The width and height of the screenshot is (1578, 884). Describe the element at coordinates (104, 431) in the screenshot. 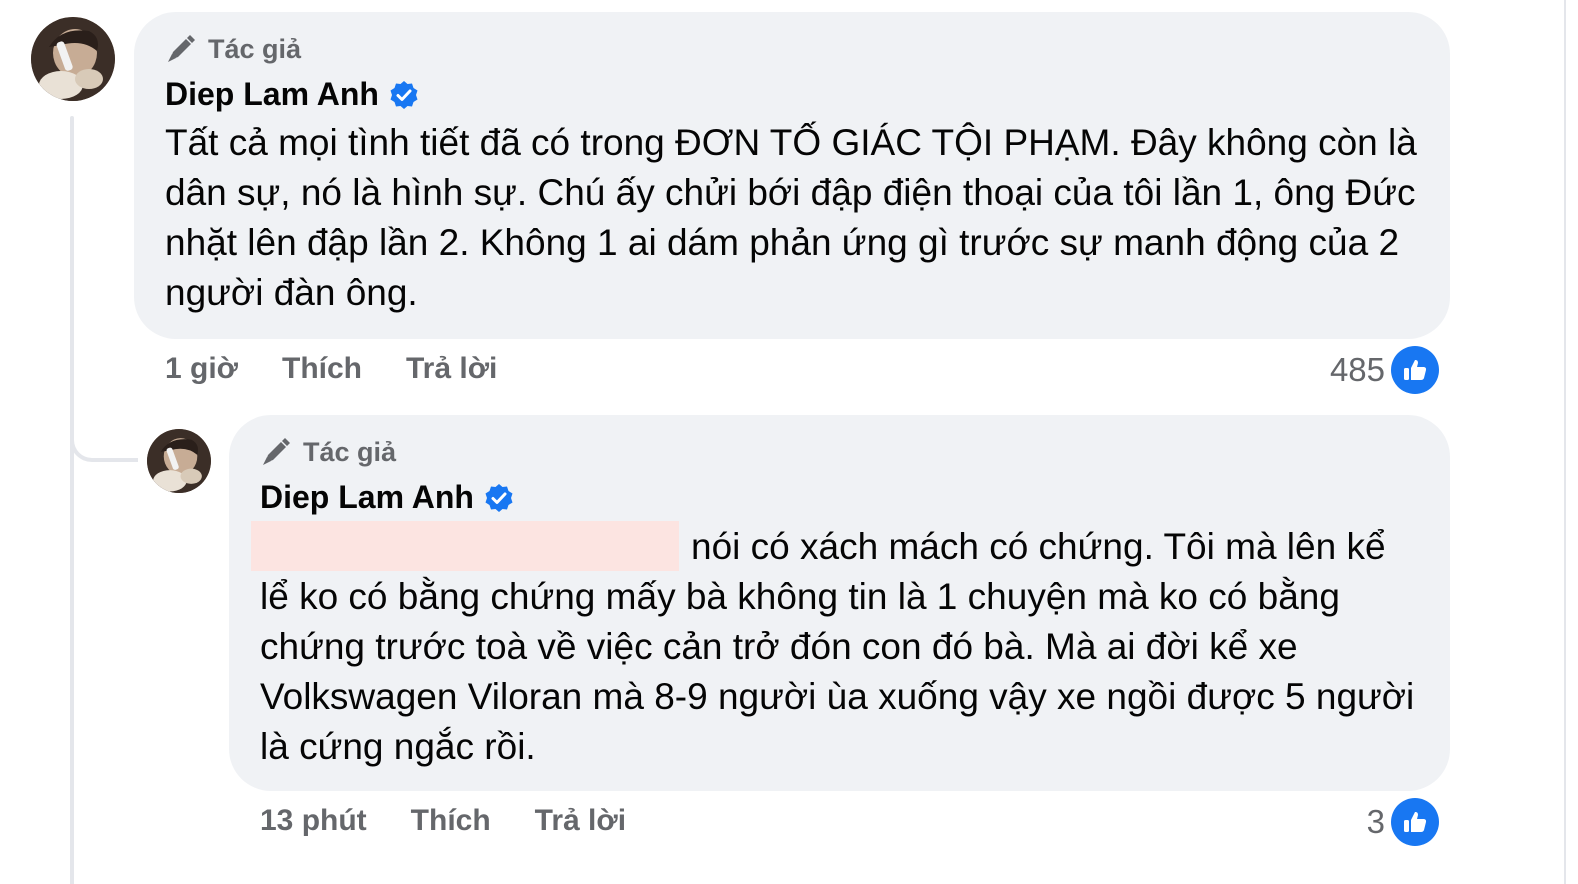

I see `reply-connector` at that location.